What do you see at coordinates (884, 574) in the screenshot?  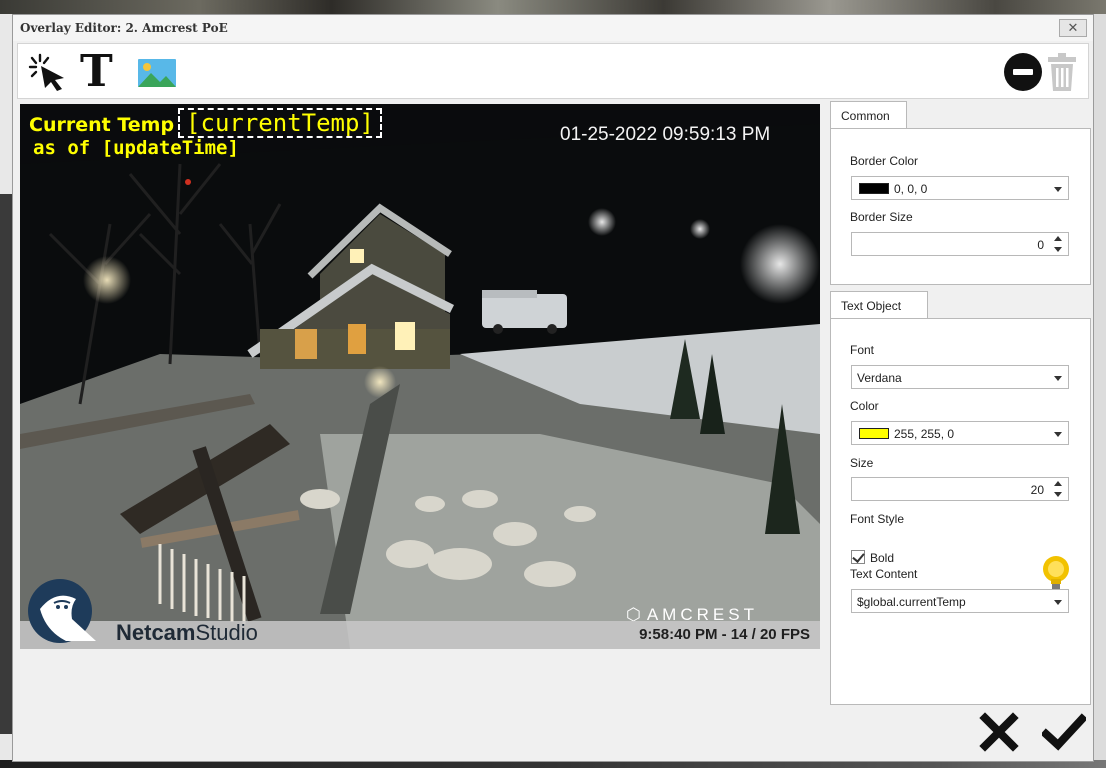 I see `text-content-label: Text Content` at bounding box center [884, 574].